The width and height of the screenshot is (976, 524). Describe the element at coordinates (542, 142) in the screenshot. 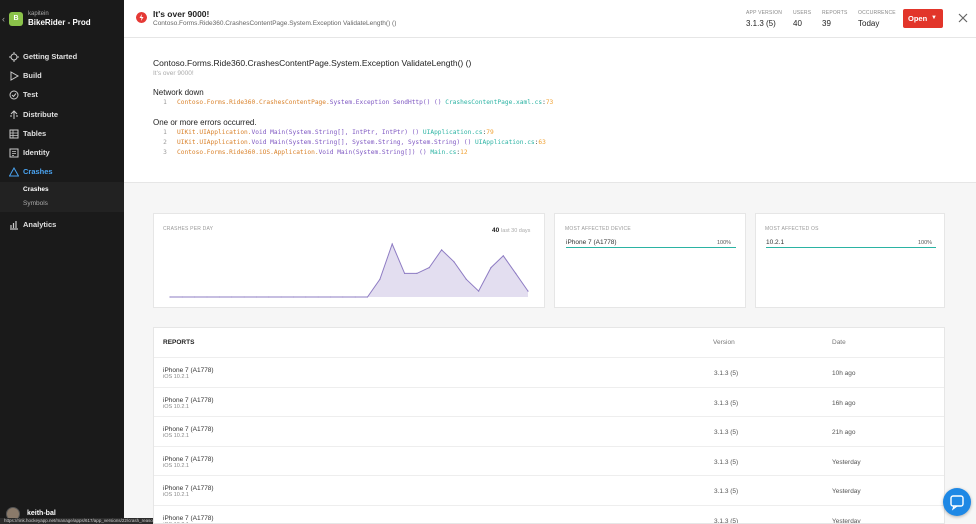

I see `source-line: 63` at that location.